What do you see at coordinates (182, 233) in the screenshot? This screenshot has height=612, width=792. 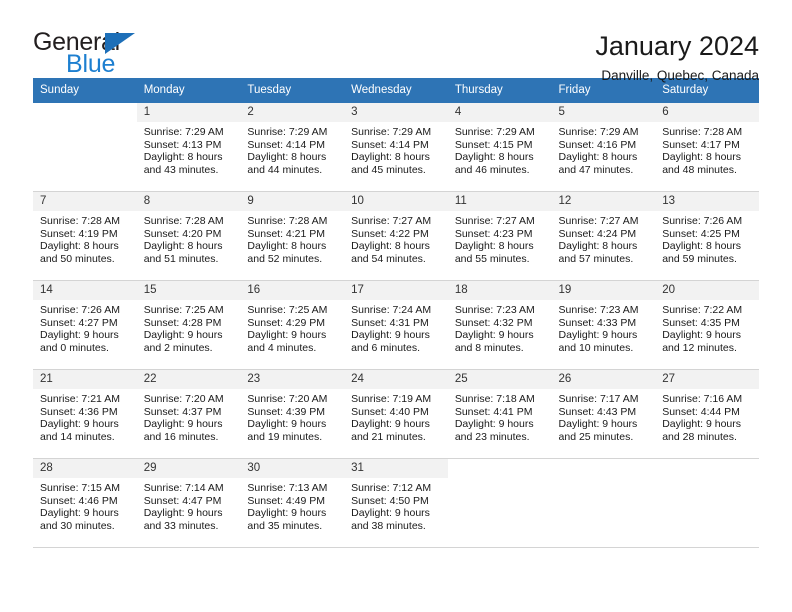 I see `sunset-text: Sunset: 4:20 PM` at bounding box center [182, 233].